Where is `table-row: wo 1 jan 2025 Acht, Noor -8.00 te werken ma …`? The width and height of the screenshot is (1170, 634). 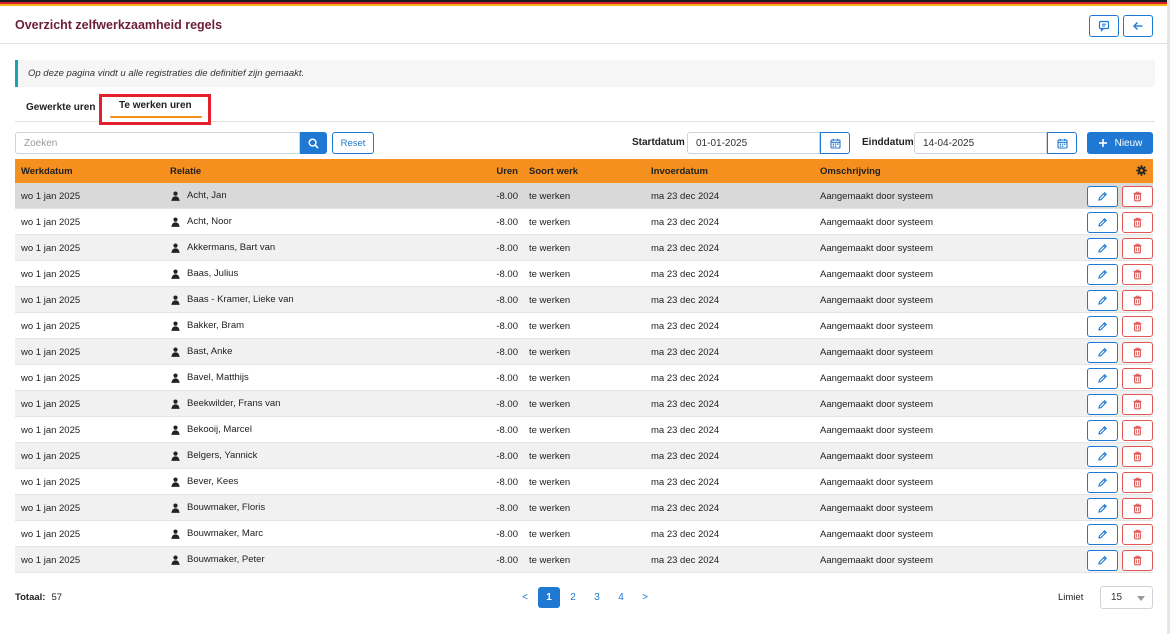
table-row: wo 1 jan 2025 Acht, Noor -8.00 te werken ma … is located at coordinates (584, 222).